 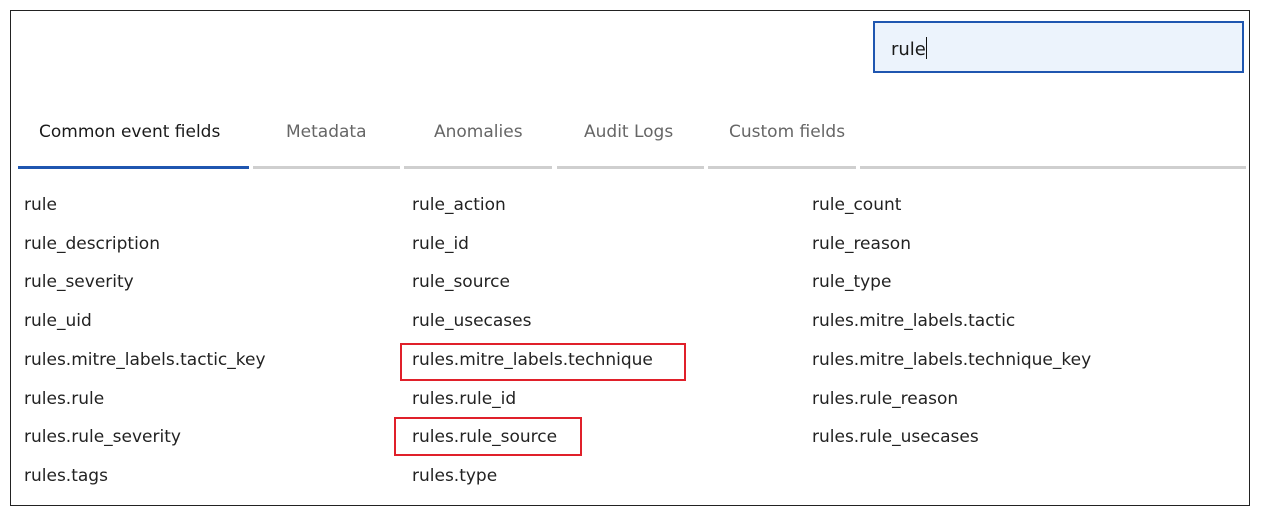 I want to click on field-item: rules.tags, so click(x=66, y=476).